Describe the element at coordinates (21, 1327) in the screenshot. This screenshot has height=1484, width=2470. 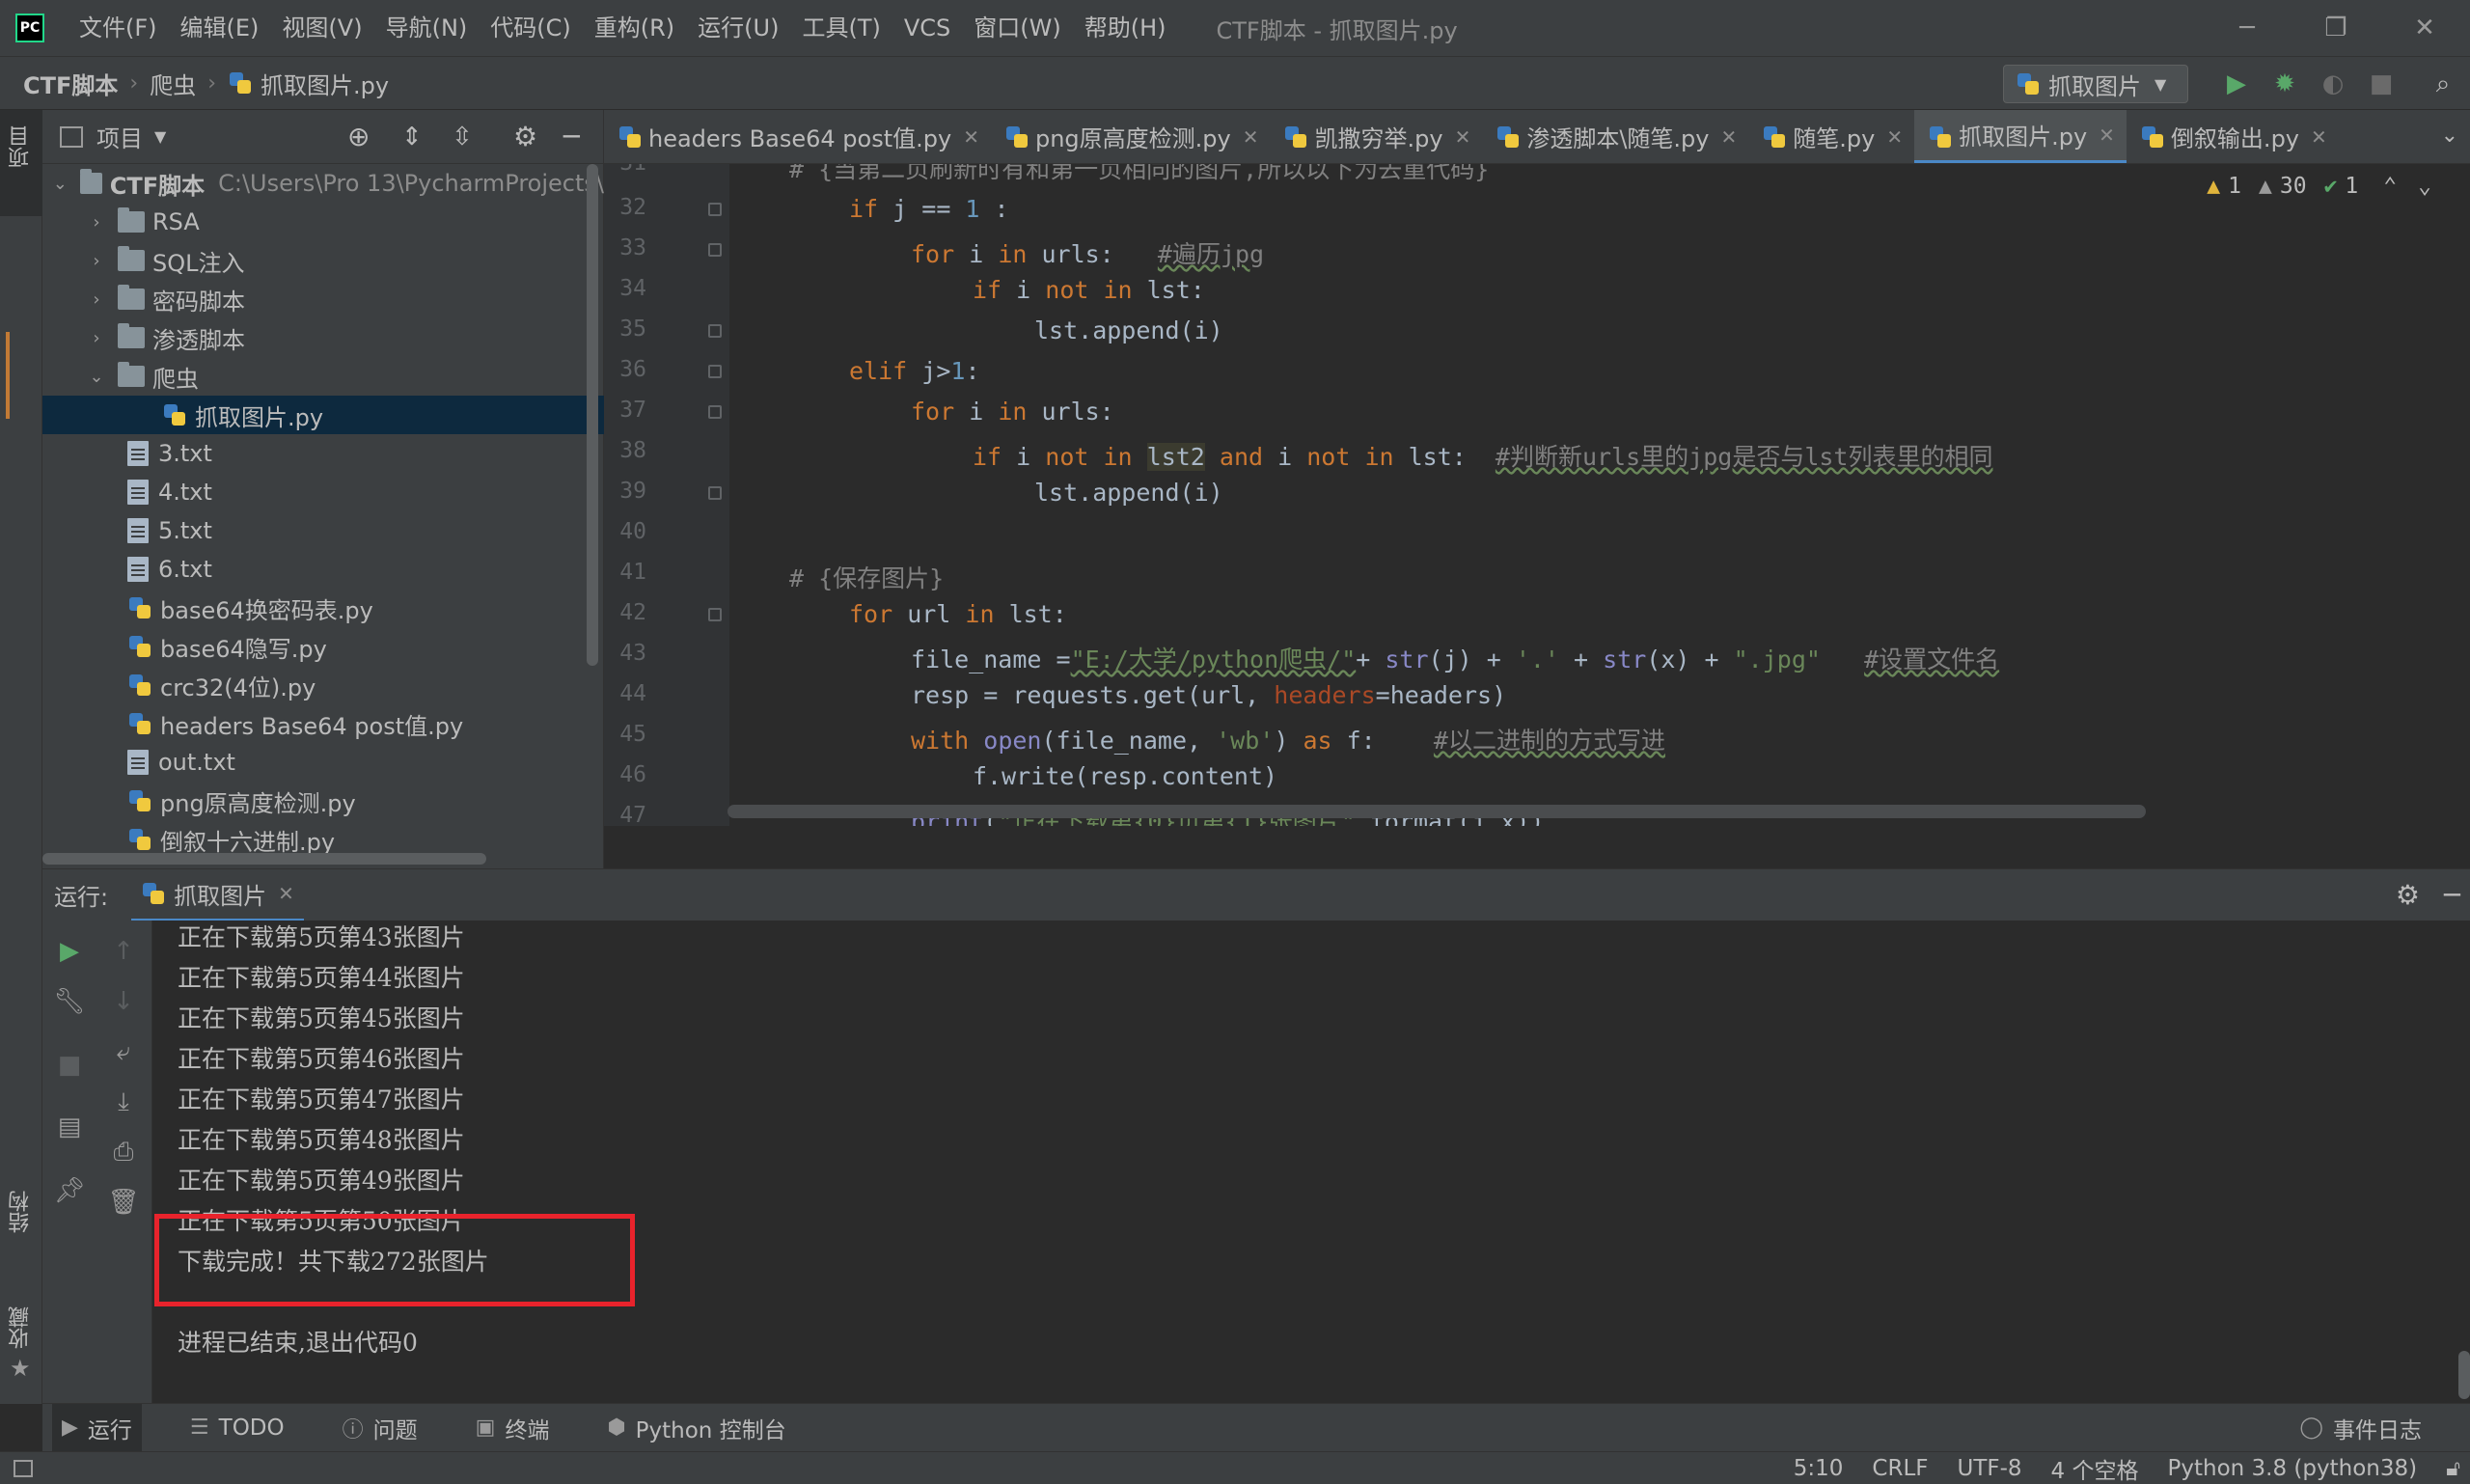
I see `favorites-tool-label: 收藏` at that location.